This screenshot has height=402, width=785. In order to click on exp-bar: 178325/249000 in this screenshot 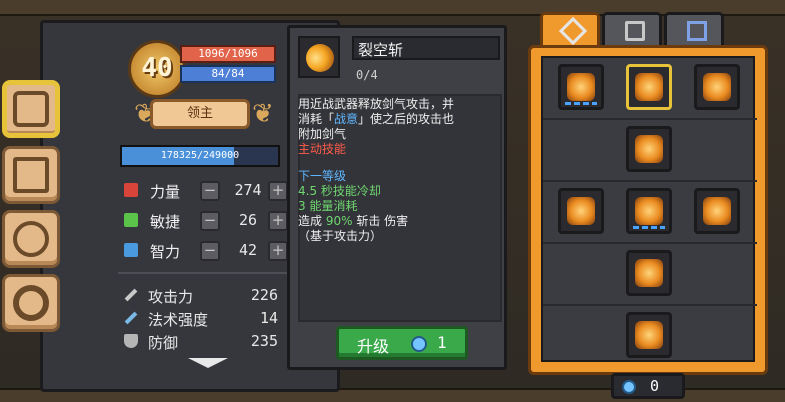, I will do `click(200, 156)`.